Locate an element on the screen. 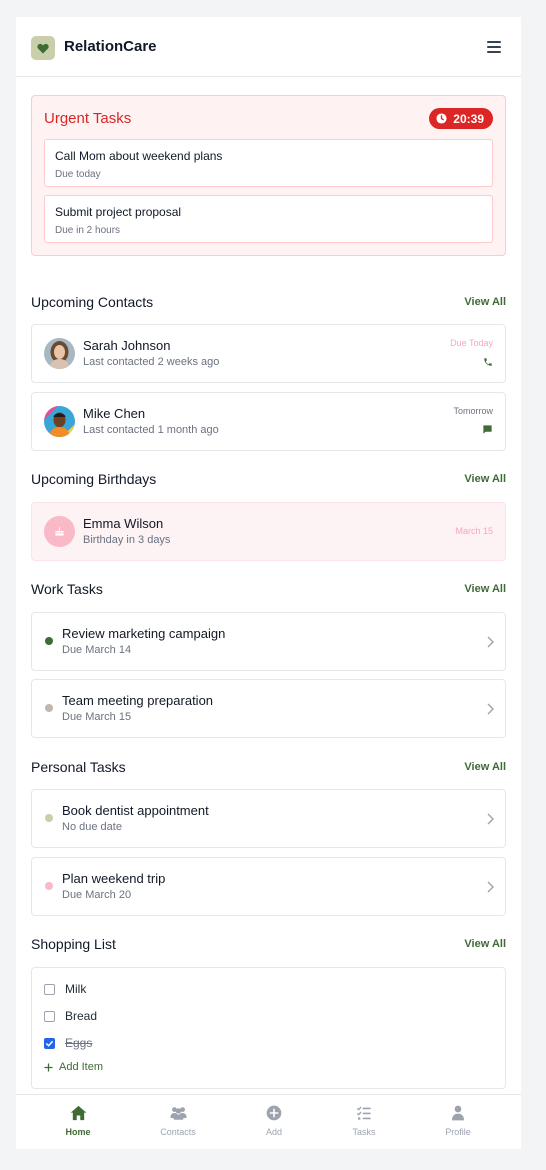  hamburger-menu-icon is located at coordinates (494, 47).